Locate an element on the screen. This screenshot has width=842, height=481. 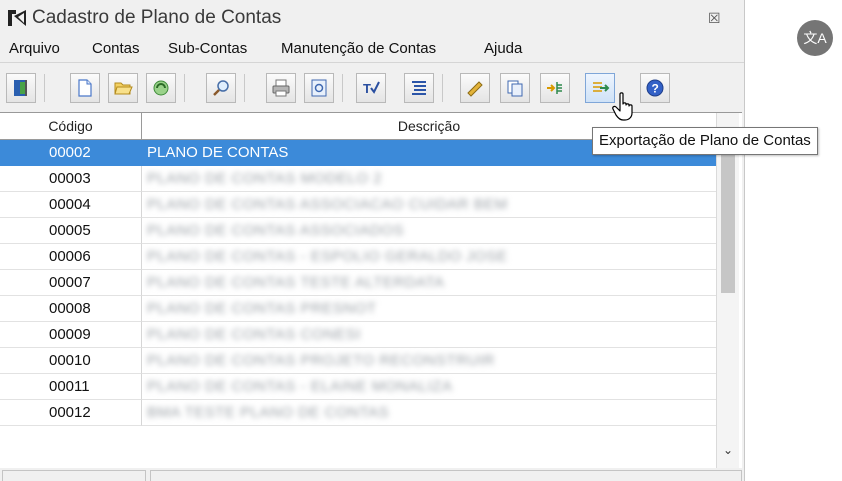
search-icon is located at coordinates (221, 88).